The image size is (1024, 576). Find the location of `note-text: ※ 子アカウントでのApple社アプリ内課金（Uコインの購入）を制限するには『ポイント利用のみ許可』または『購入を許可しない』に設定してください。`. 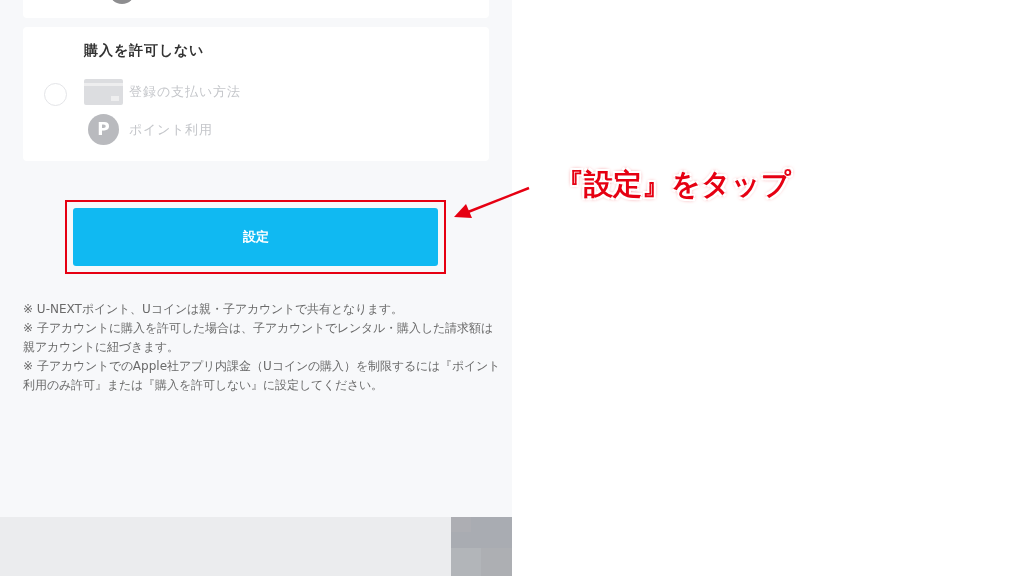

note-text: ※ 子アカウントでのApple社アプリ内課金（Uコインの購入）を制限するには『ポイント利用のみ許可』または『購入を許可しない』に設定してください。 is located at coordinates (262, 376).